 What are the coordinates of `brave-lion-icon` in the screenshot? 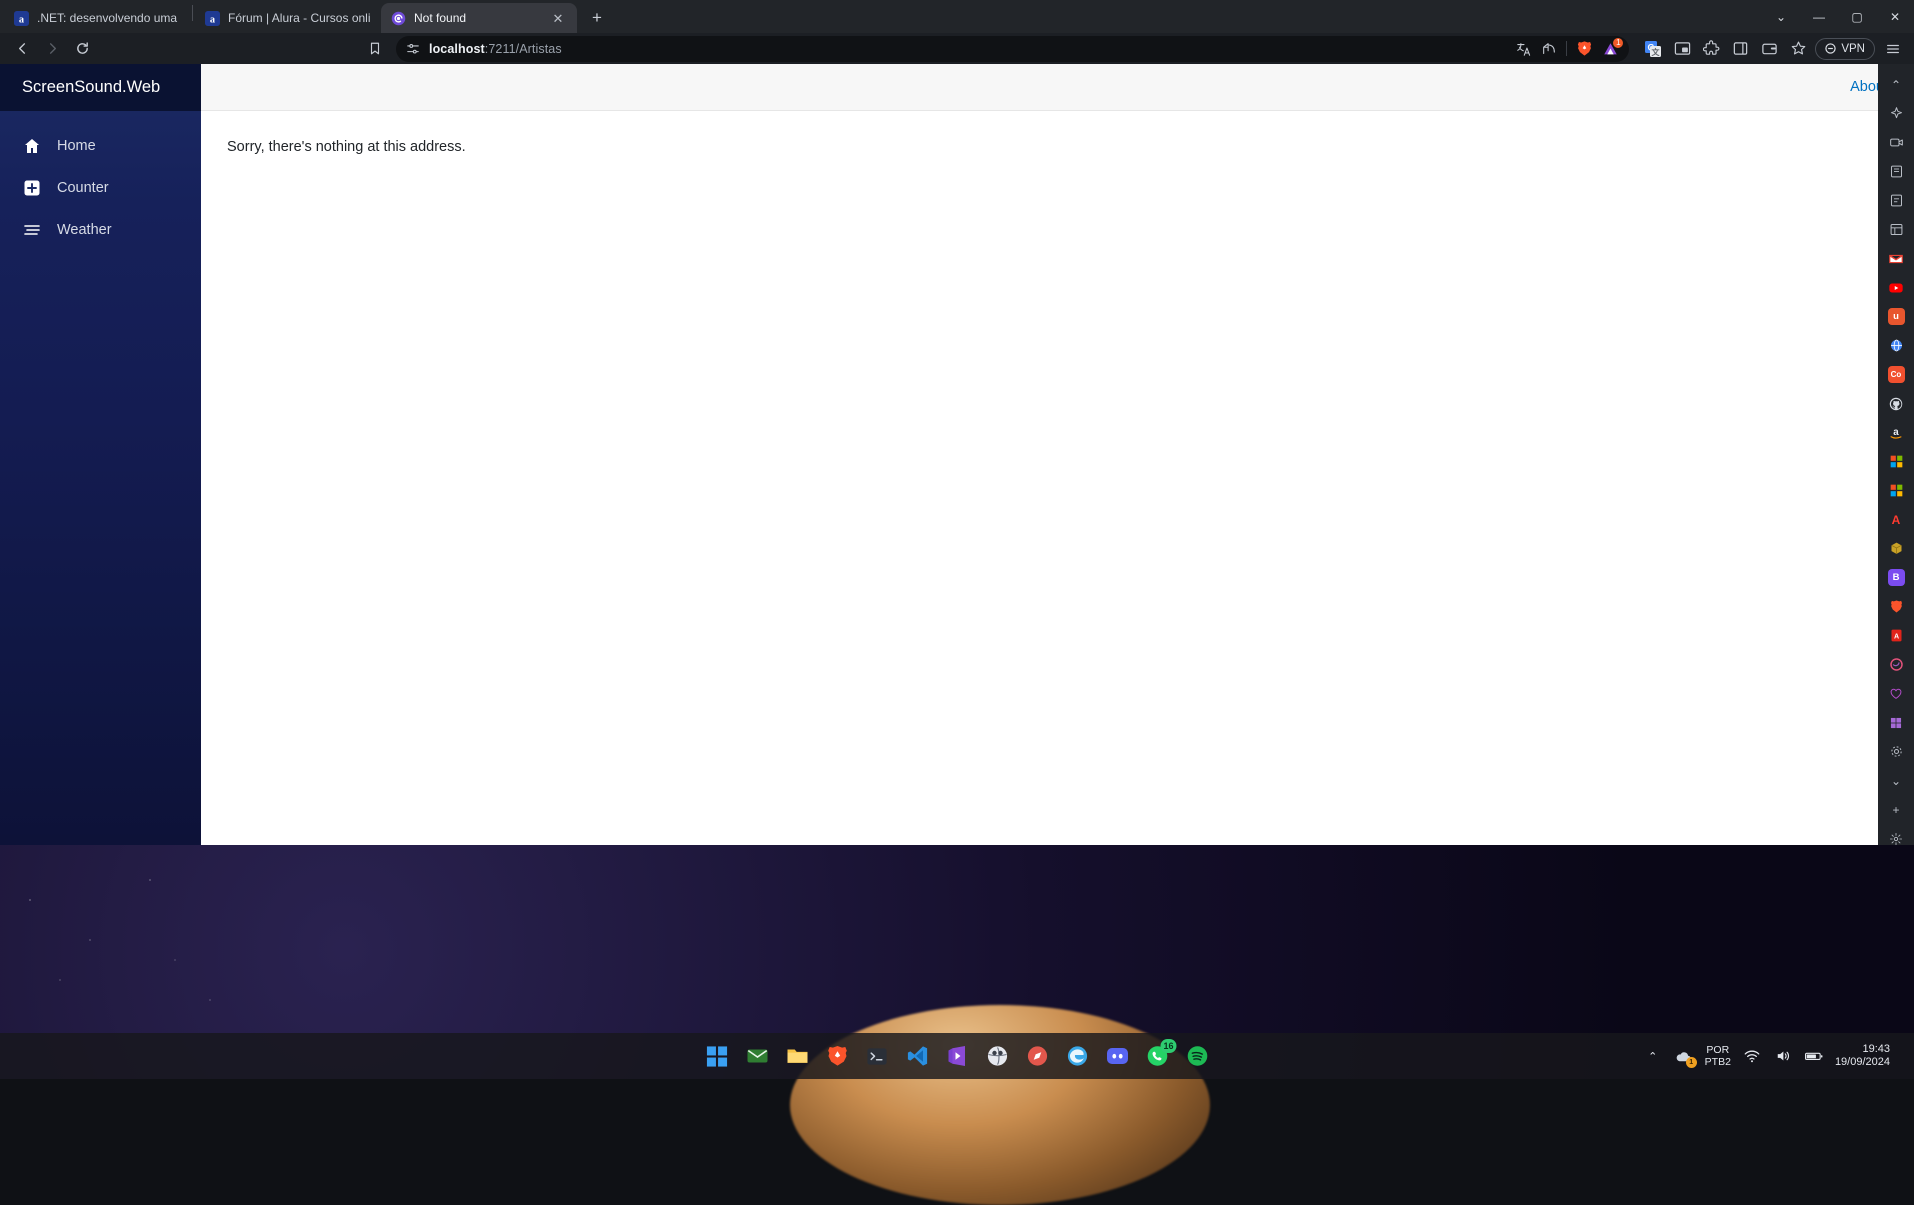 It's located at (1584, 48).